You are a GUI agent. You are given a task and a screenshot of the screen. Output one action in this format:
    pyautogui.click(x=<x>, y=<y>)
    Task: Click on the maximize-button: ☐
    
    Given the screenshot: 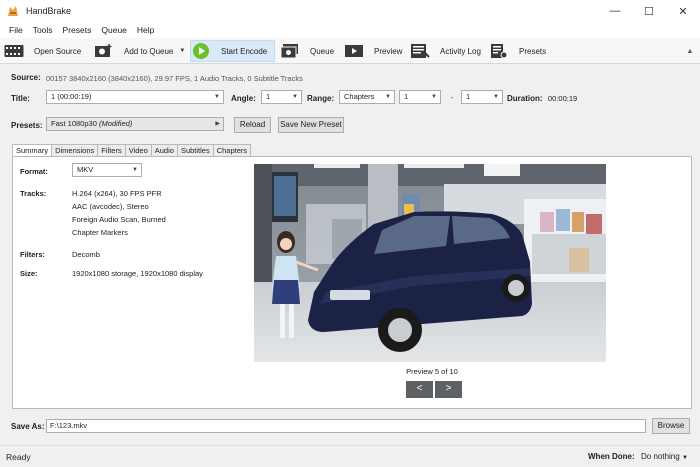 What is the action you would take?
    pyautogui.click(x=649, y=11)
    